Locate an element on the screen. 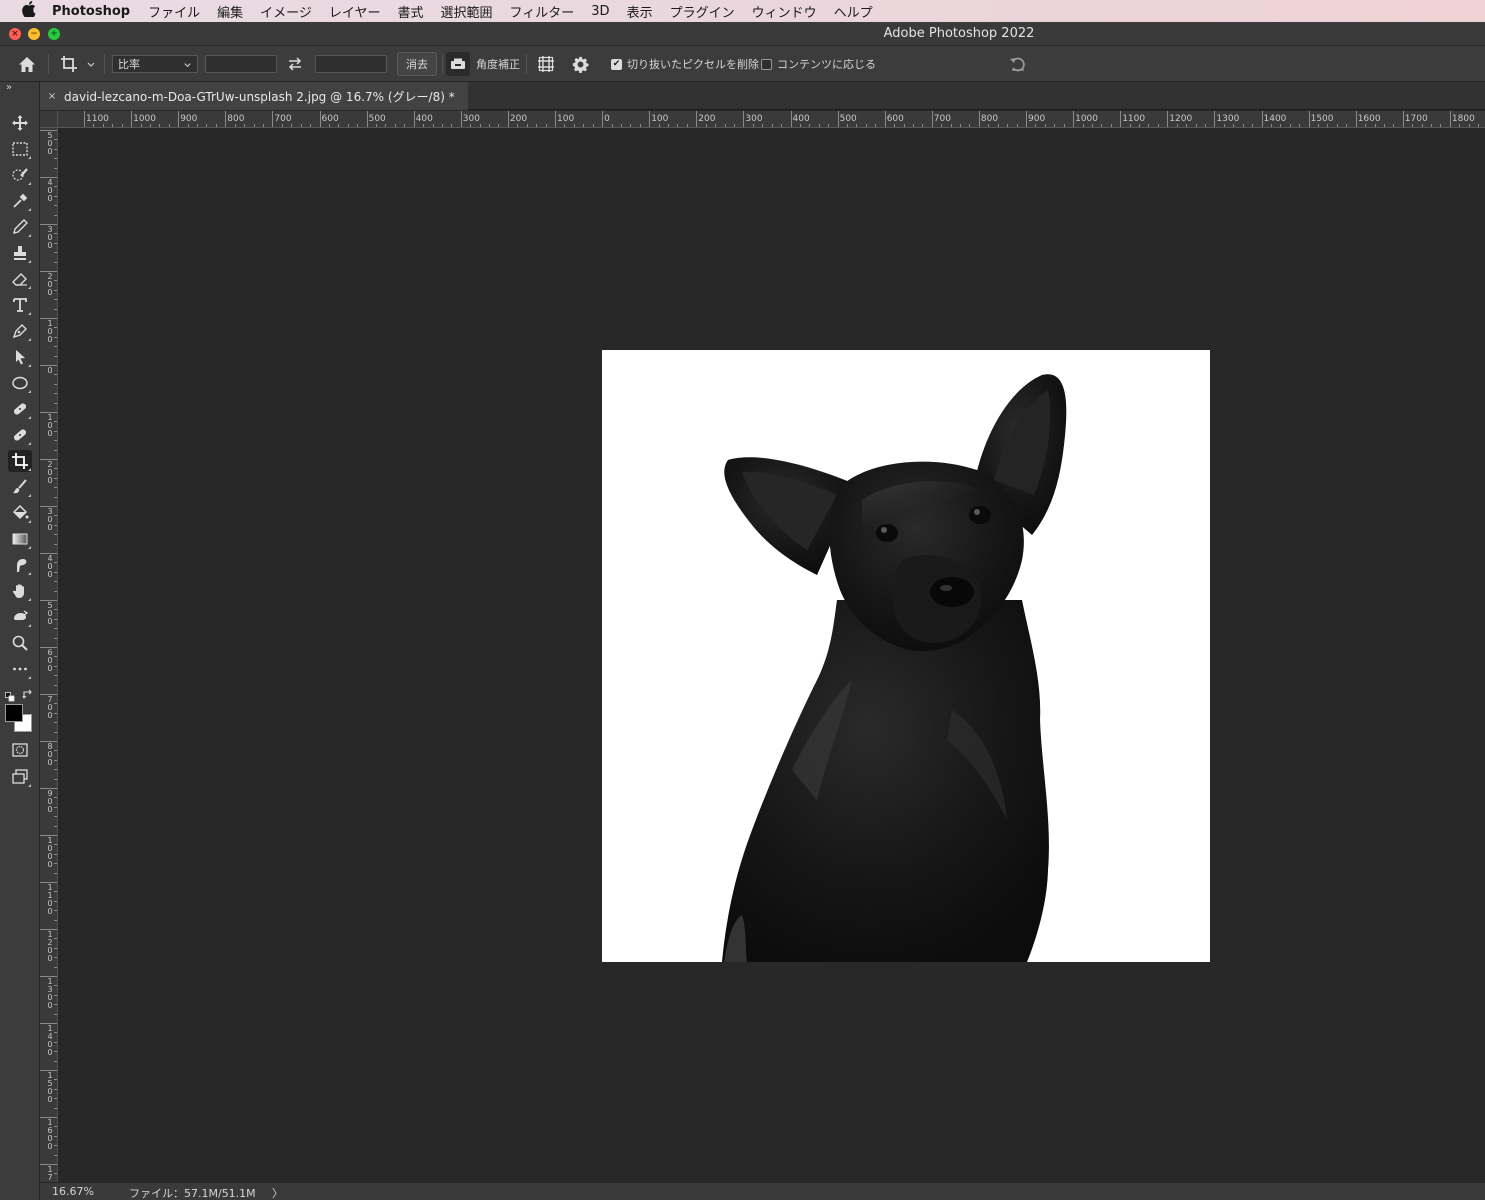  ruler-label: 0 is located at coordinates (50, 370).